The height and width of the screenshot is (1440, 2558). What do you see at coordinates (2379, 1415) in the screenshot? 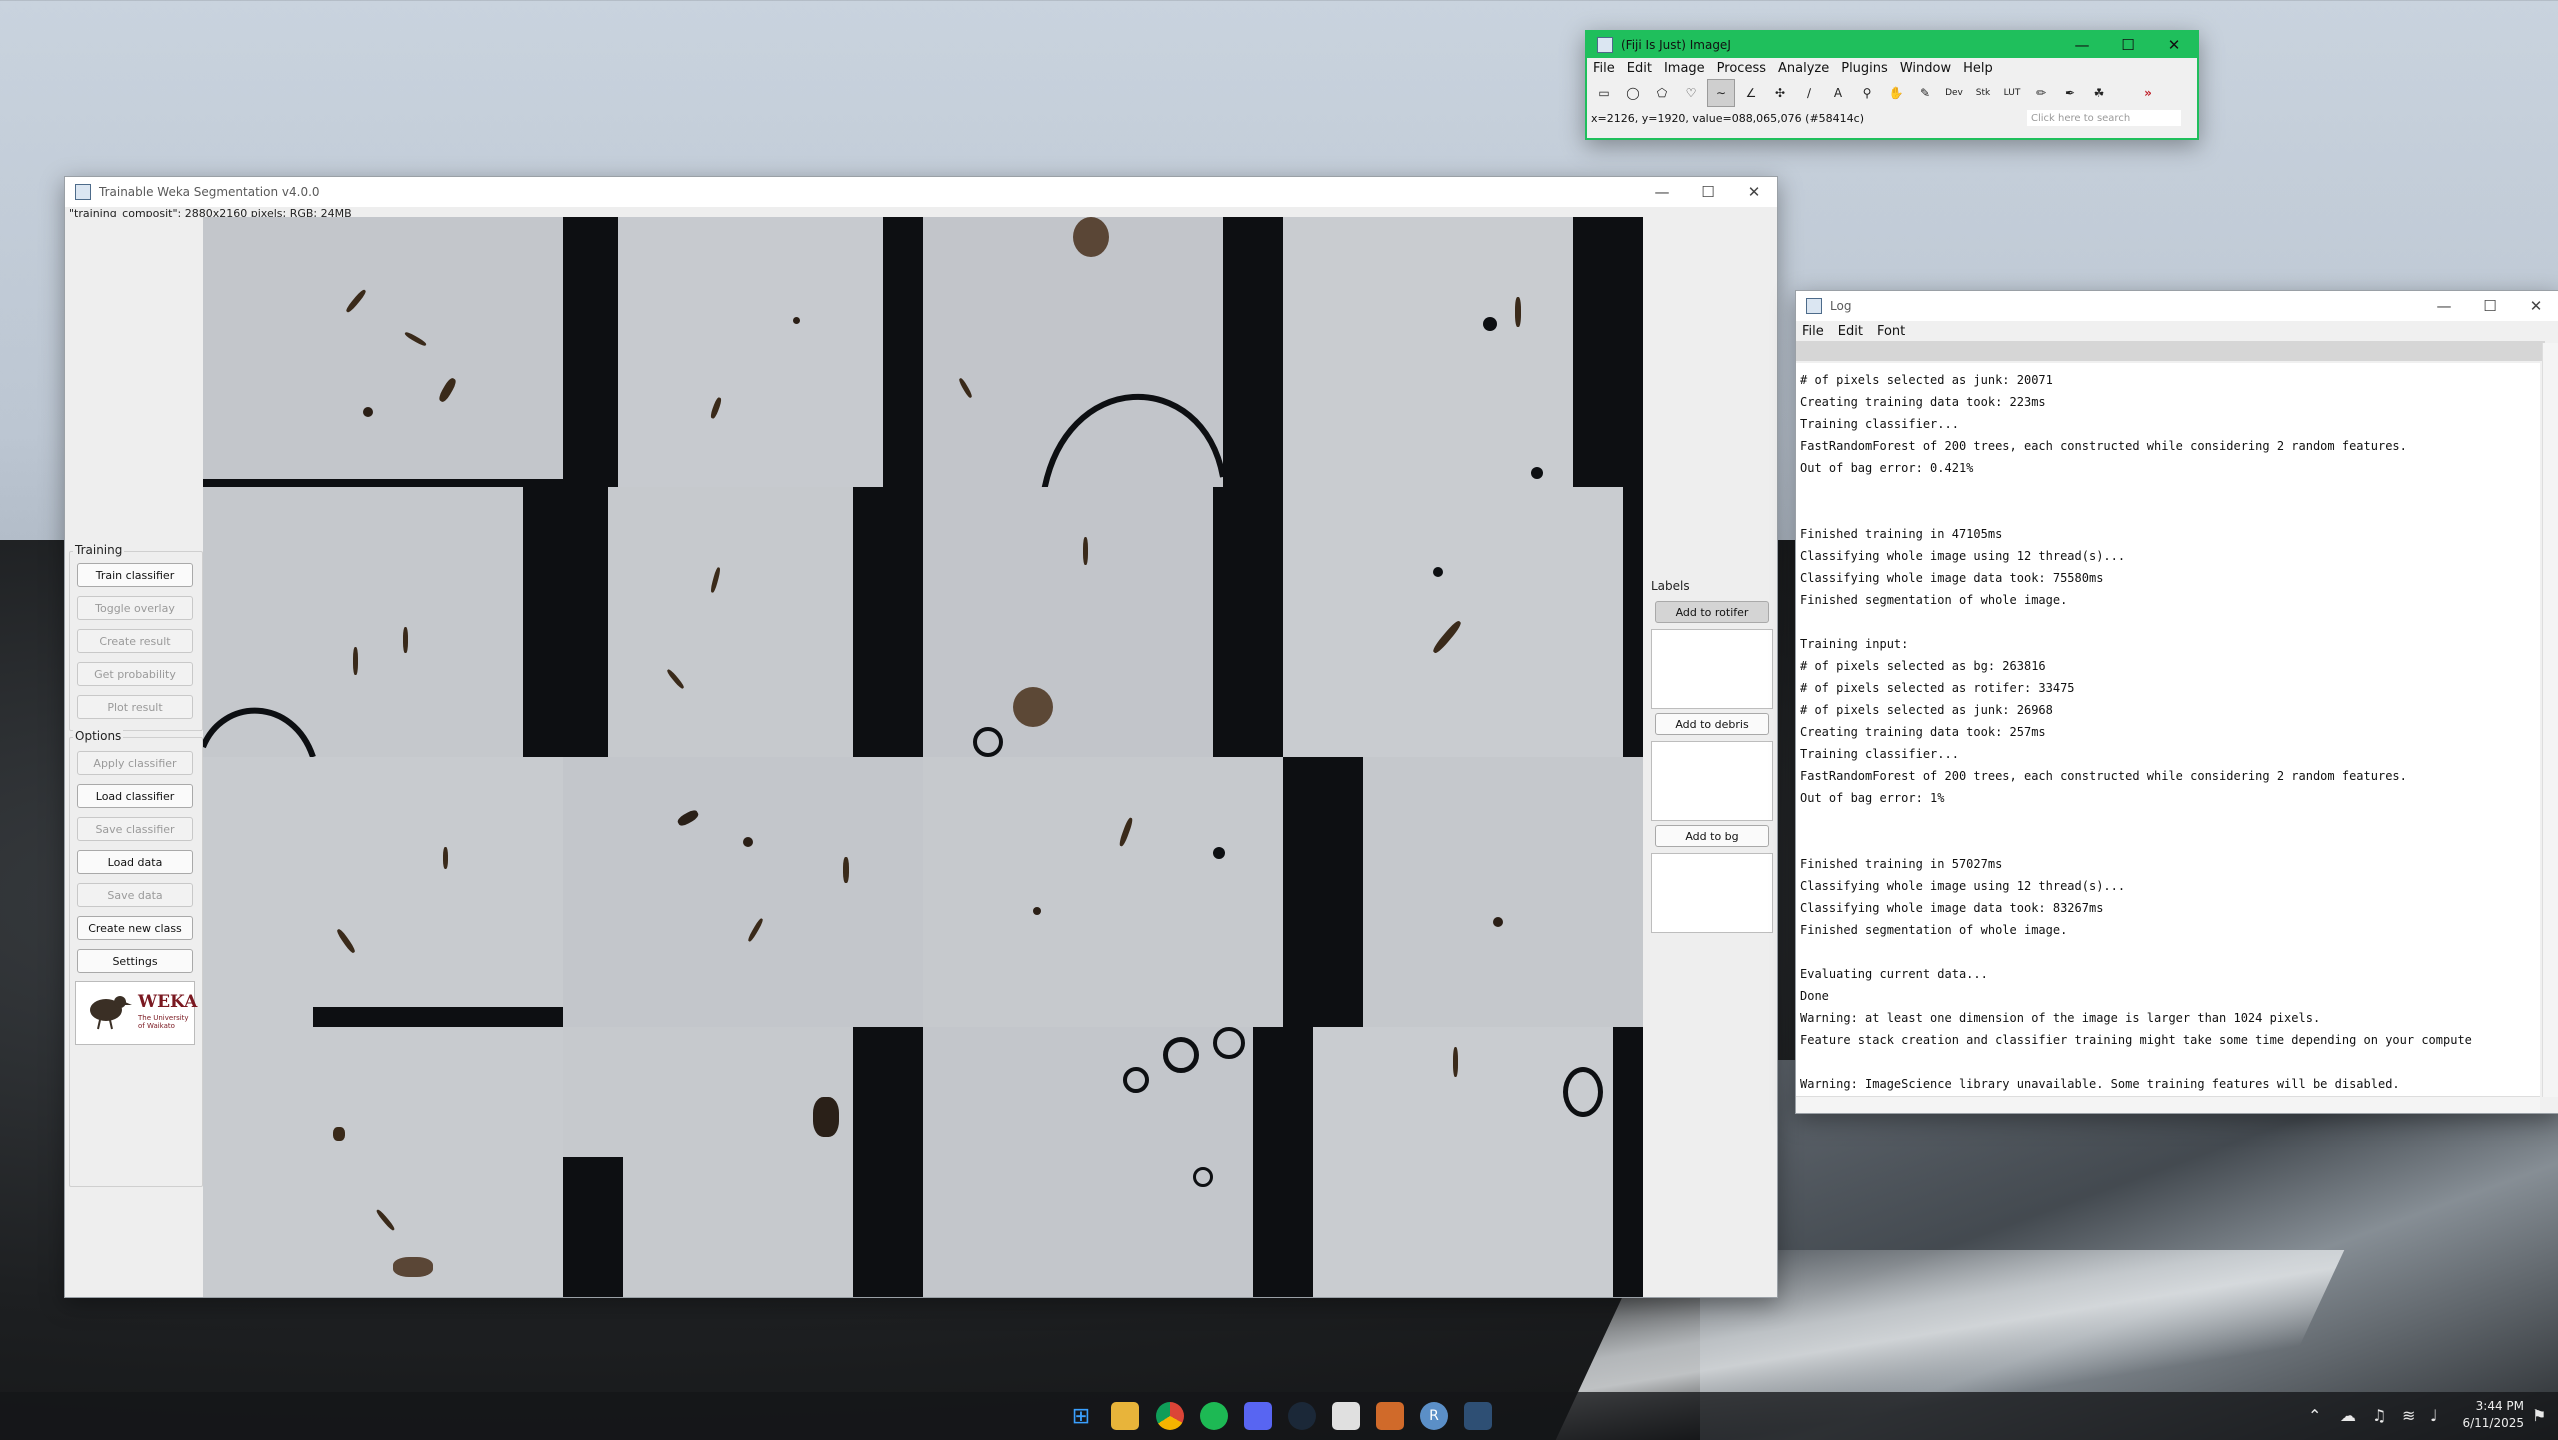
I see `microphone-icon: ♫` at bounding box center [2379, 1415].